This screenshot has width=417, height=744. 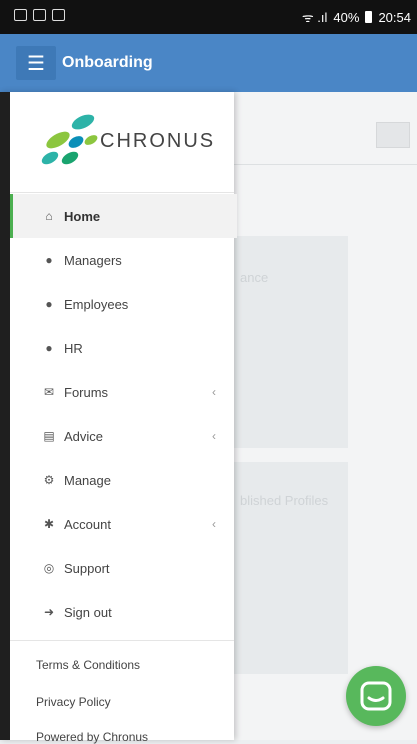 I want to click on home-icon: ⌂, so click(x=49, y=216).